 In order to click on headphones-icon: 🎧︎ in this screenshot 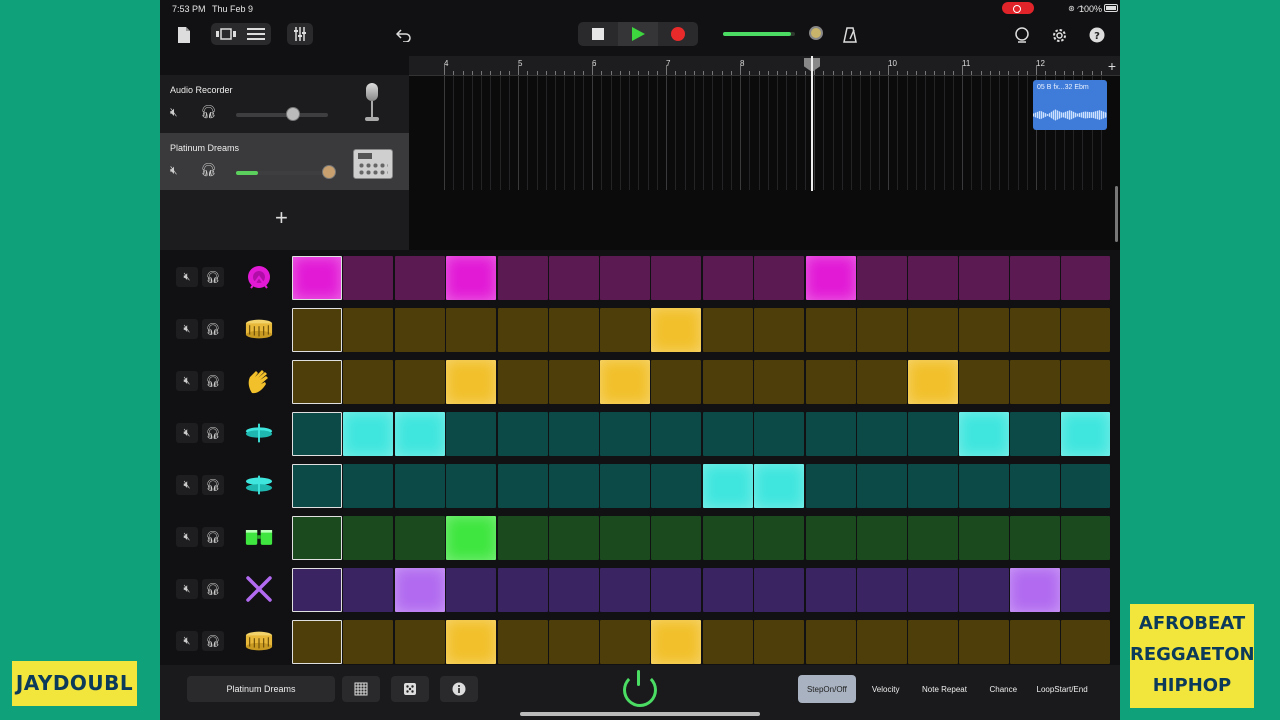, I will do `click(208, 112)`.